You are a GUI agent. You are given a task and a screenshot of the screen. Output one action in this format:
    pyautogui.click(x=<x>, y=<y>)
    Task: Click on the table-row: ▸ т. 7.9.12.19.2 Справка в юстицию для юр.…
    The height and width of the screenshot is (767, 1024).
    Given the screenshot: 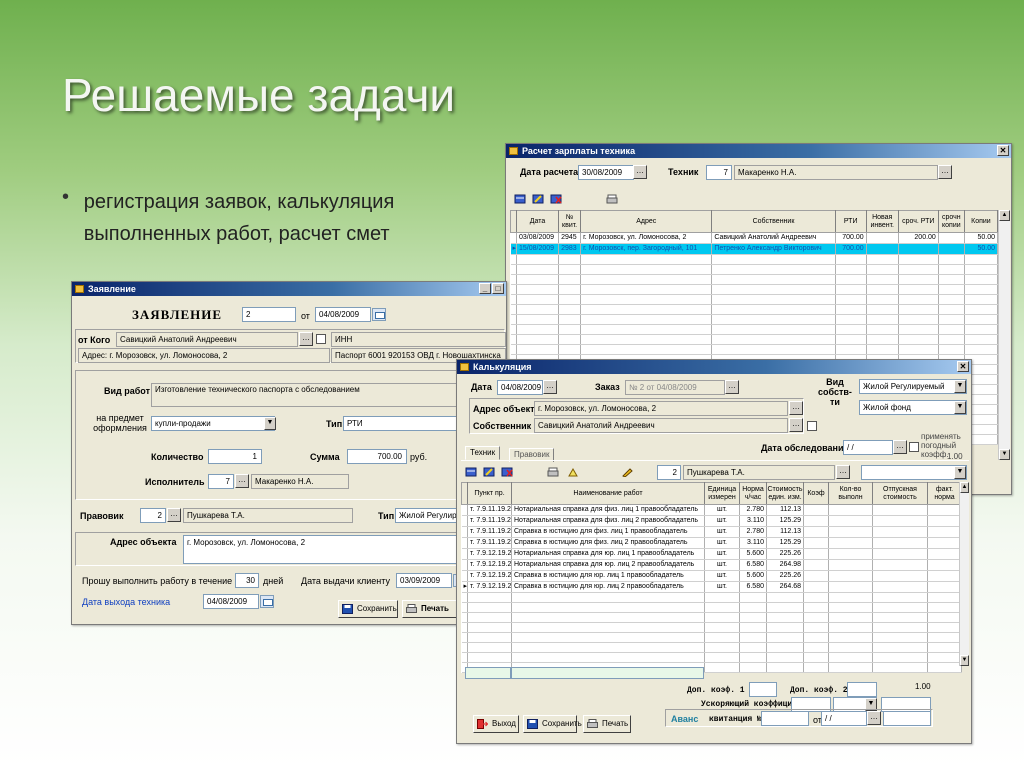 What is the action you would take?
    pyautogui.click(x=711, y=587)
    